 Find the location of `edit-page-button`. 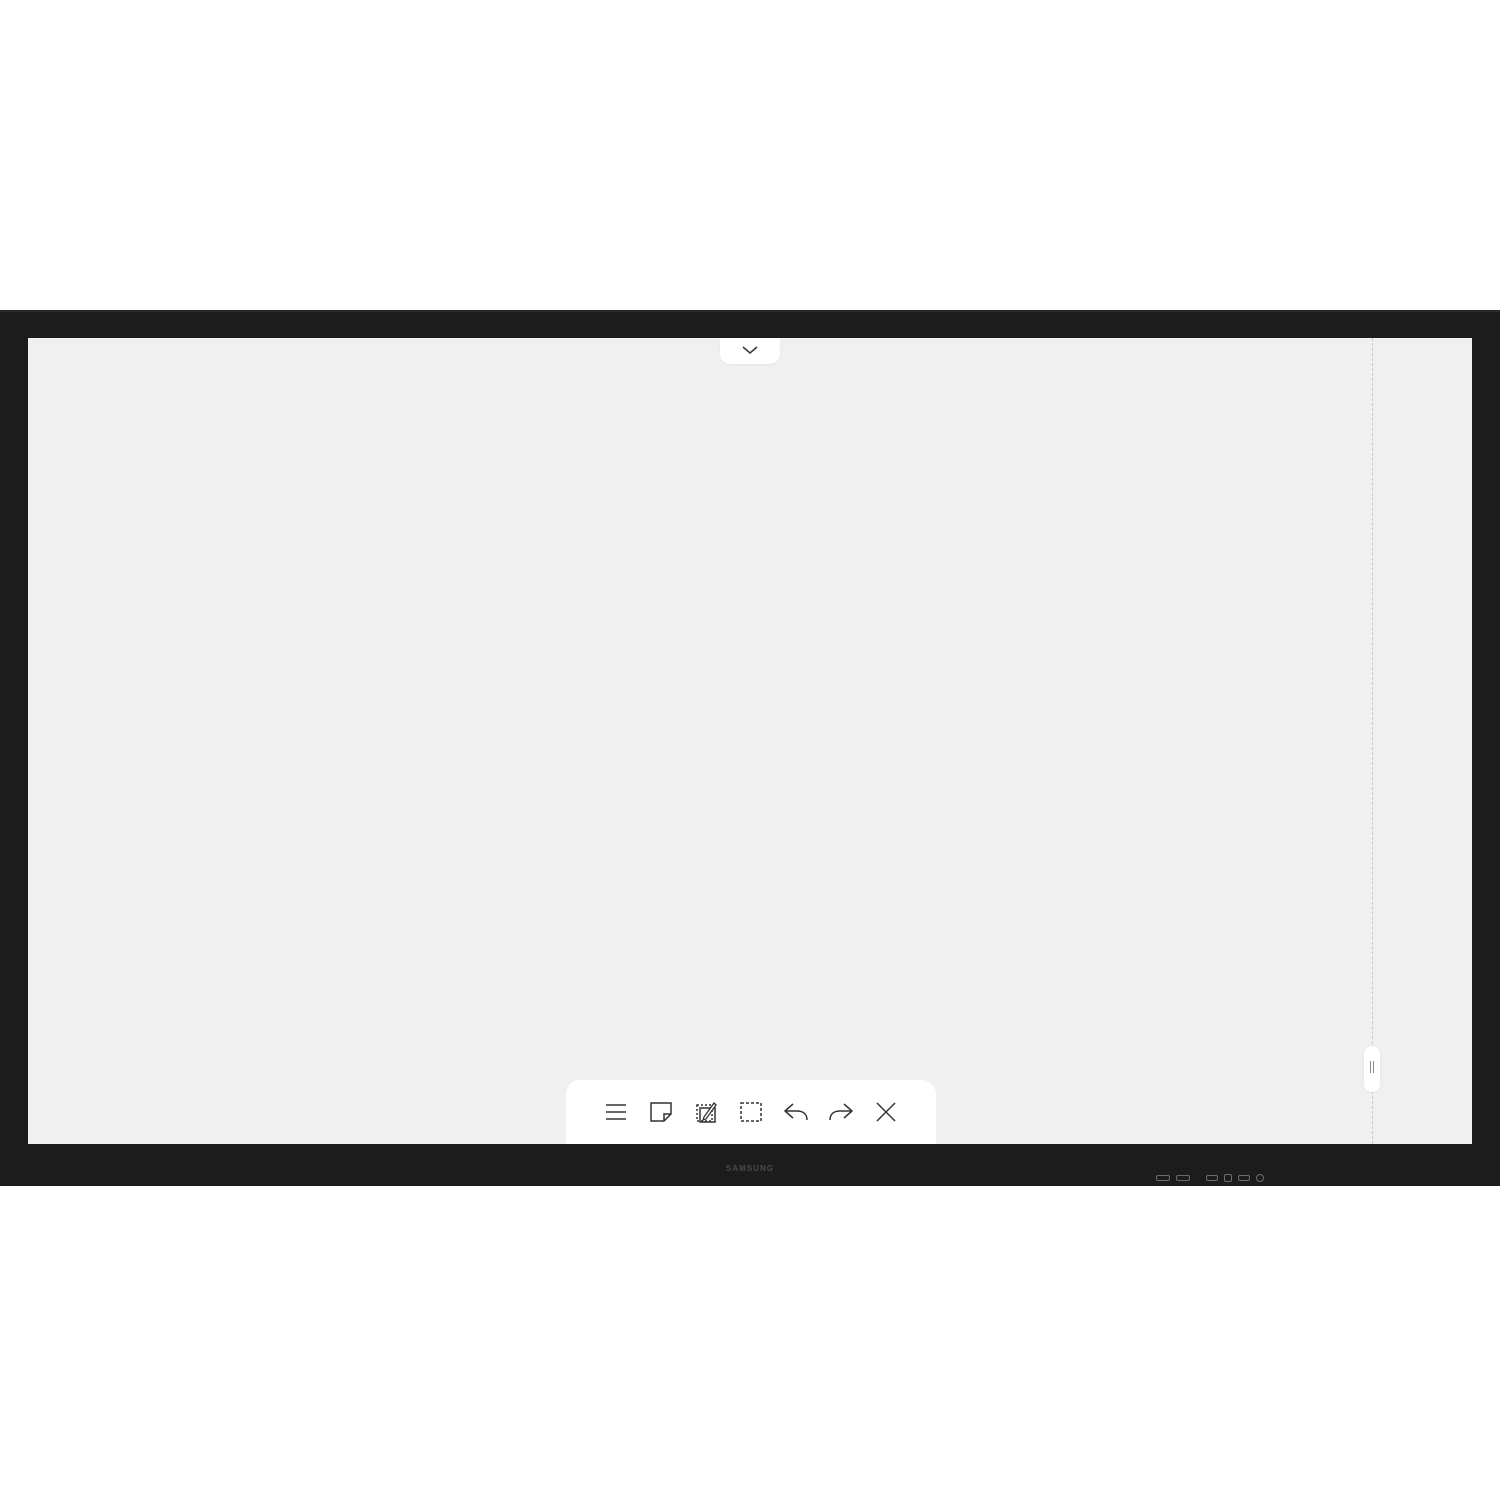

edit-page-button is located at coordinates (706, 1112).